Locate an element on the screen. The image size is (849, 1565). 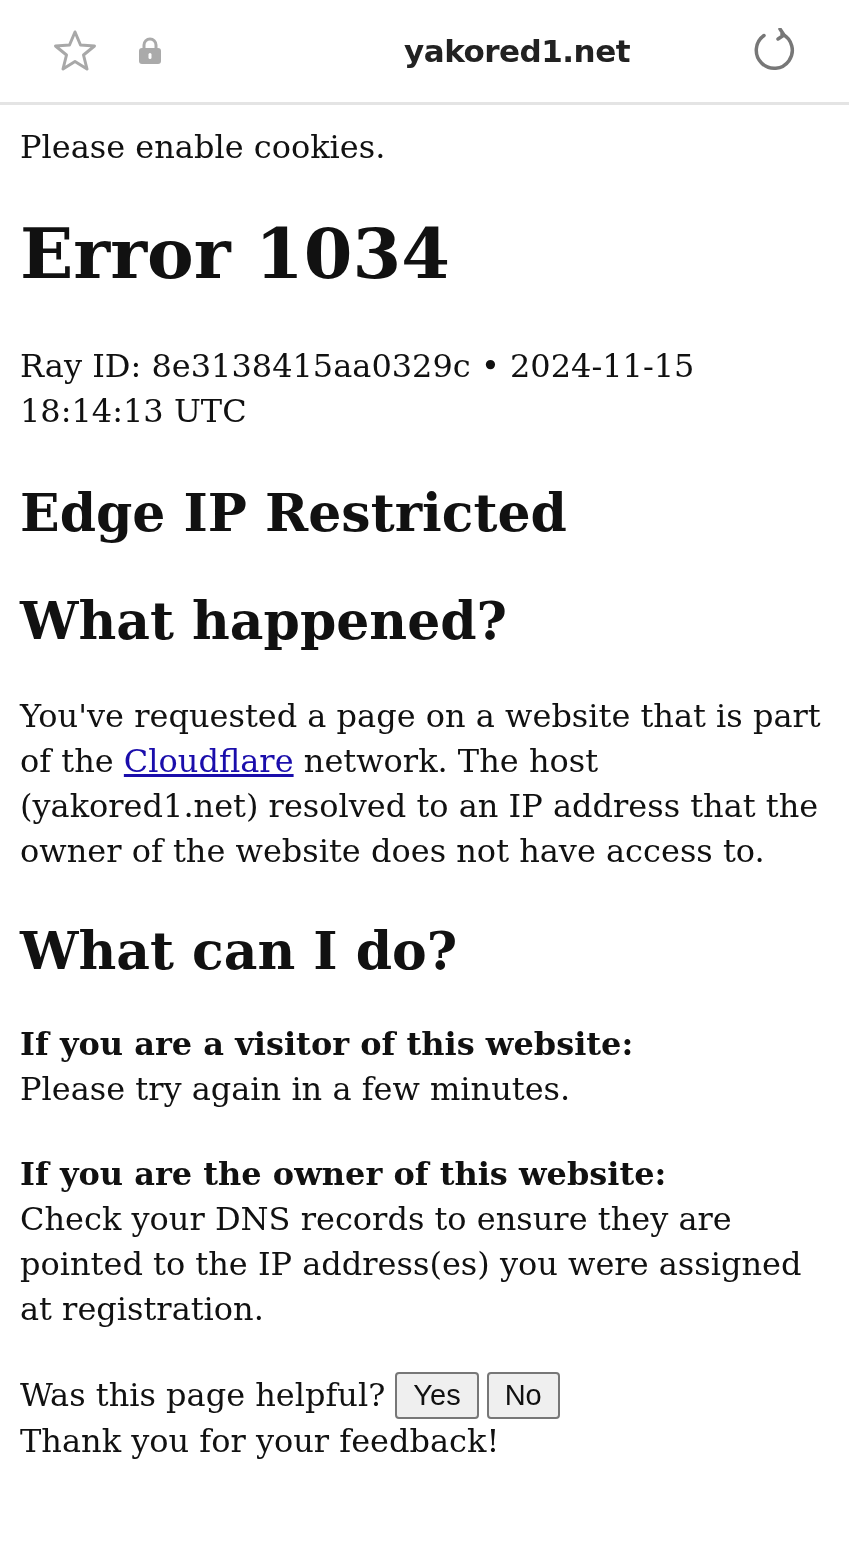
cloudflare-link: Cloudflare is located at coordinates (208, 761).